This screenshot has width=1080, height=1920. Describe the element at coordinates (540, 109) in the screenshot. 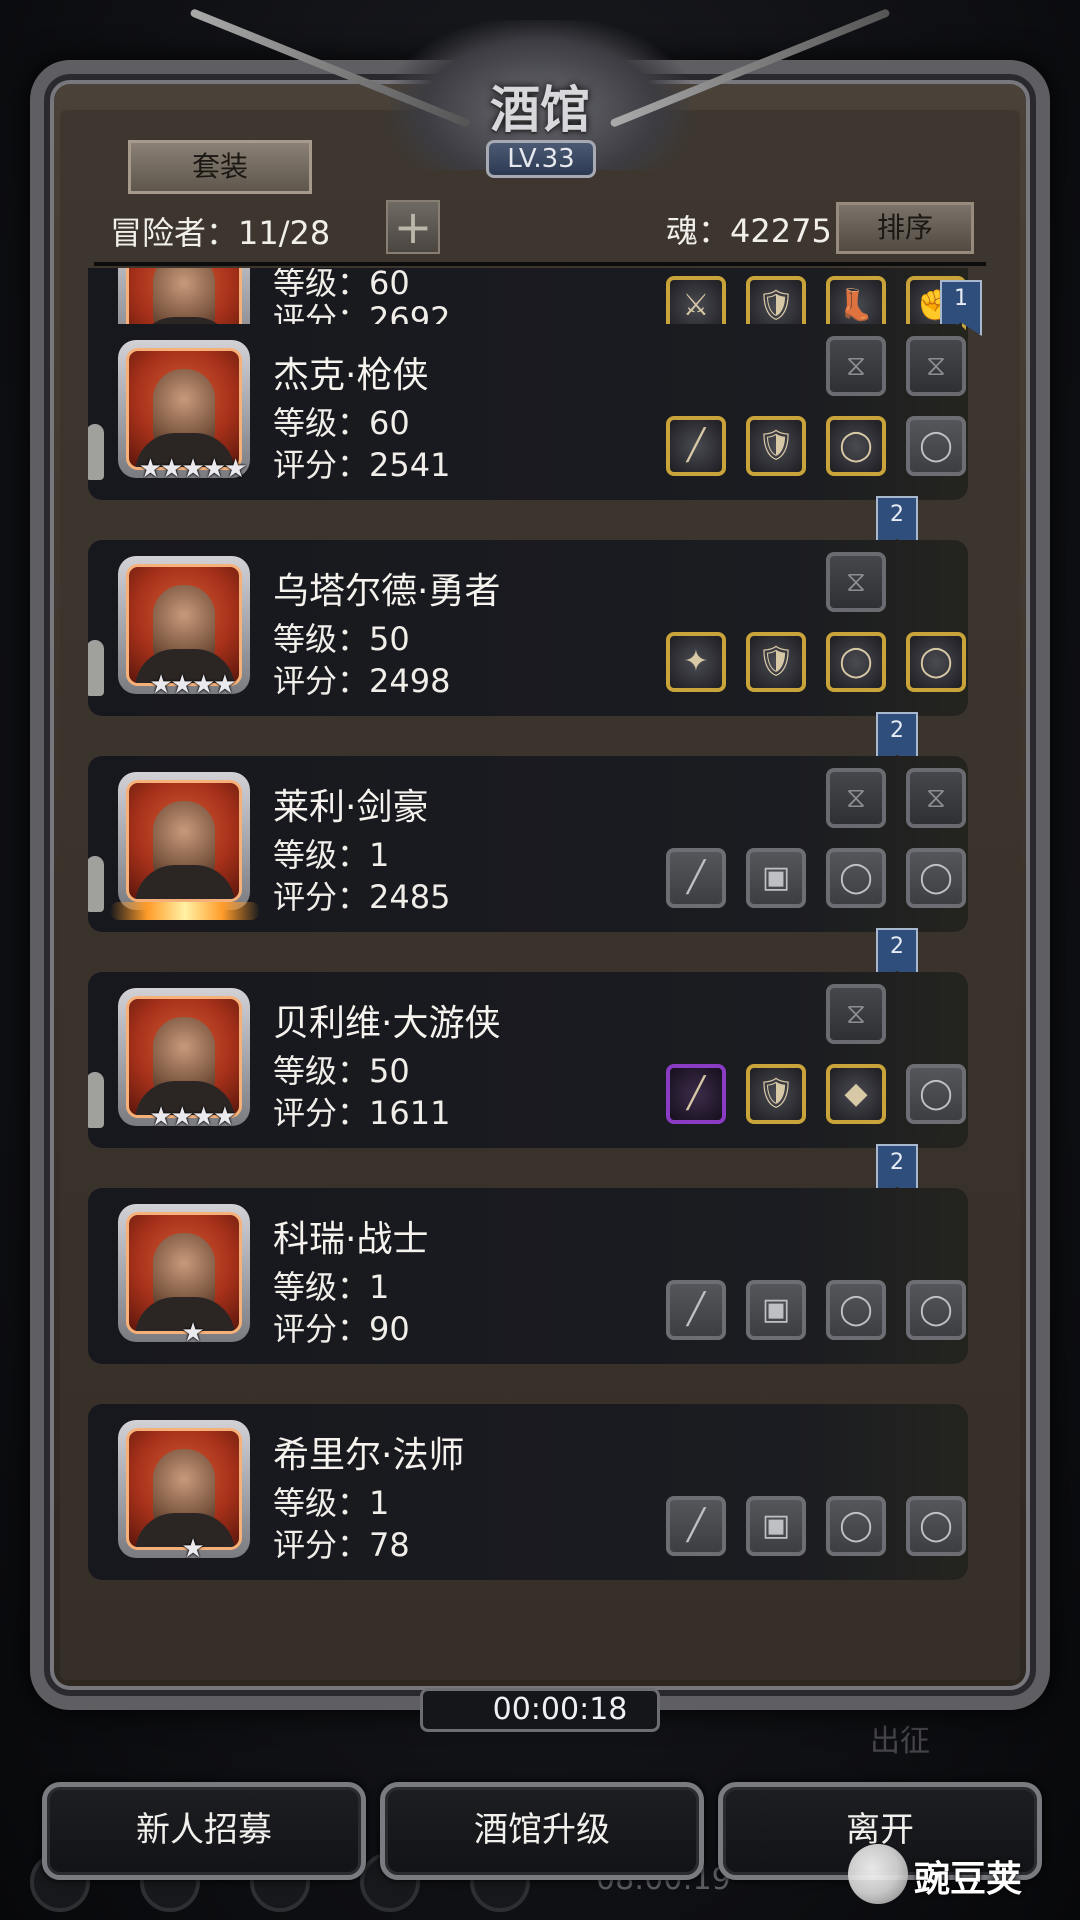

I see `page-title: 酒馆` at that location.